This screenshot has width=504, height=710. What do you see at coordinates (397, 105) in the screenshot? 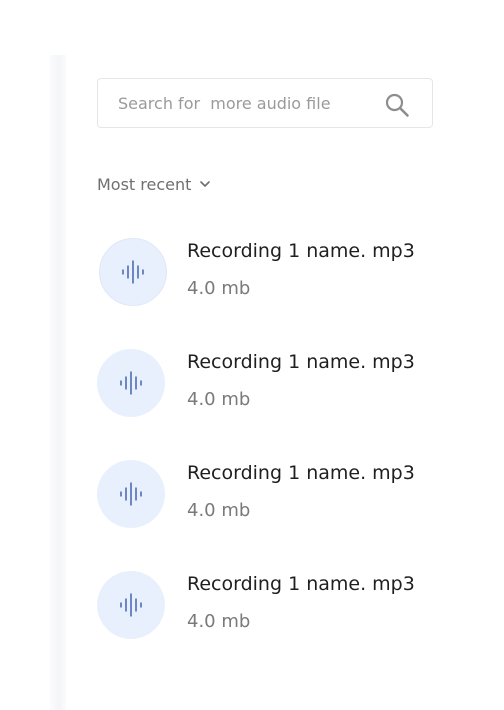
I see `search-icon` at bounding box center [397, 105].